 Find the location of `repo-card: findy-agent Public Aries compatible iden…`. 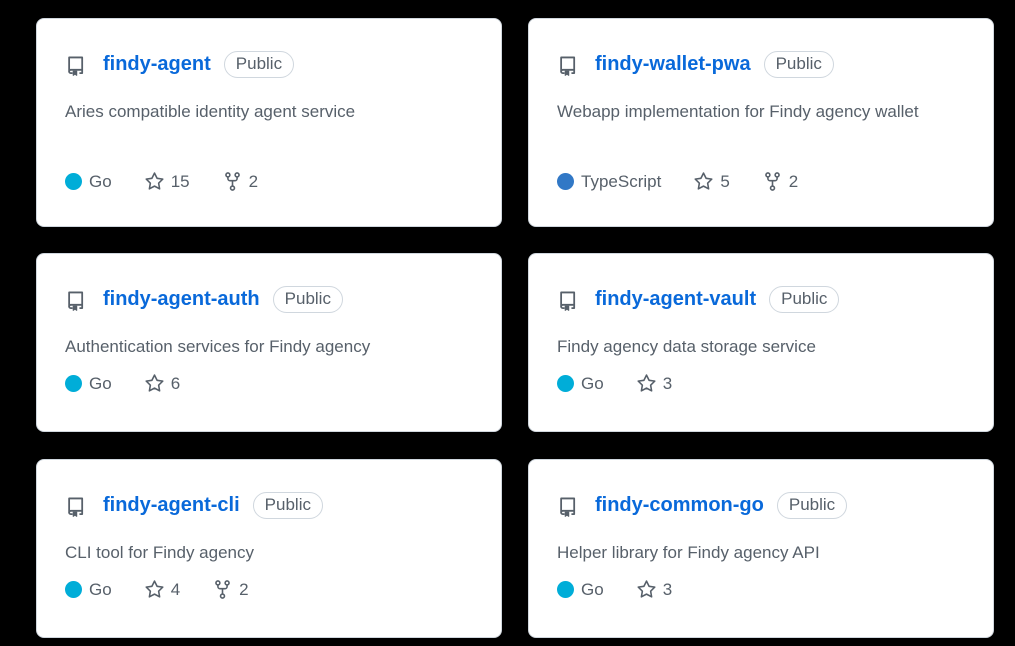

repo-card: findy-agent Public Aries compatible iden… is located at coordinates (269, 122).